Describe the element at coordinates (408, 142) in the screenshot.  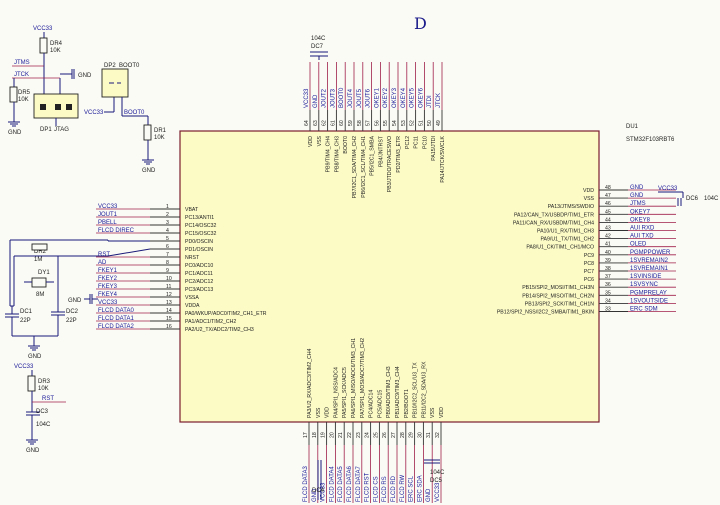
I see `top-pin-name: PC12` at that location.